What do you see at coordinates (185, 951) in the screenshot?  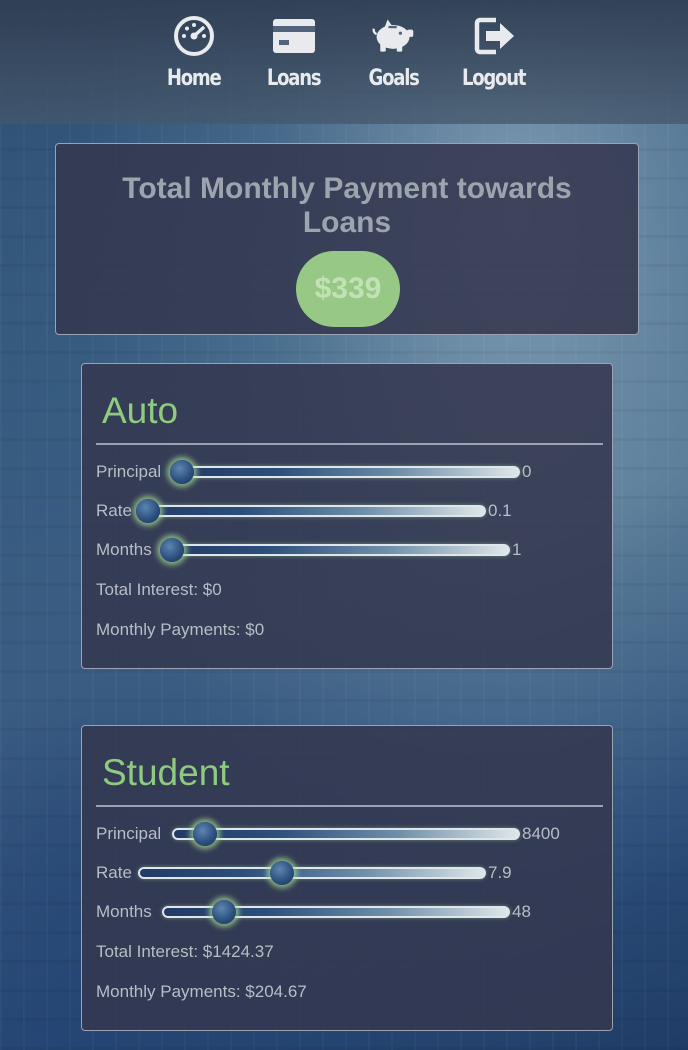 I see `student-total-interest: Total Interest: $1424.37` at bounding box center [185, 951].